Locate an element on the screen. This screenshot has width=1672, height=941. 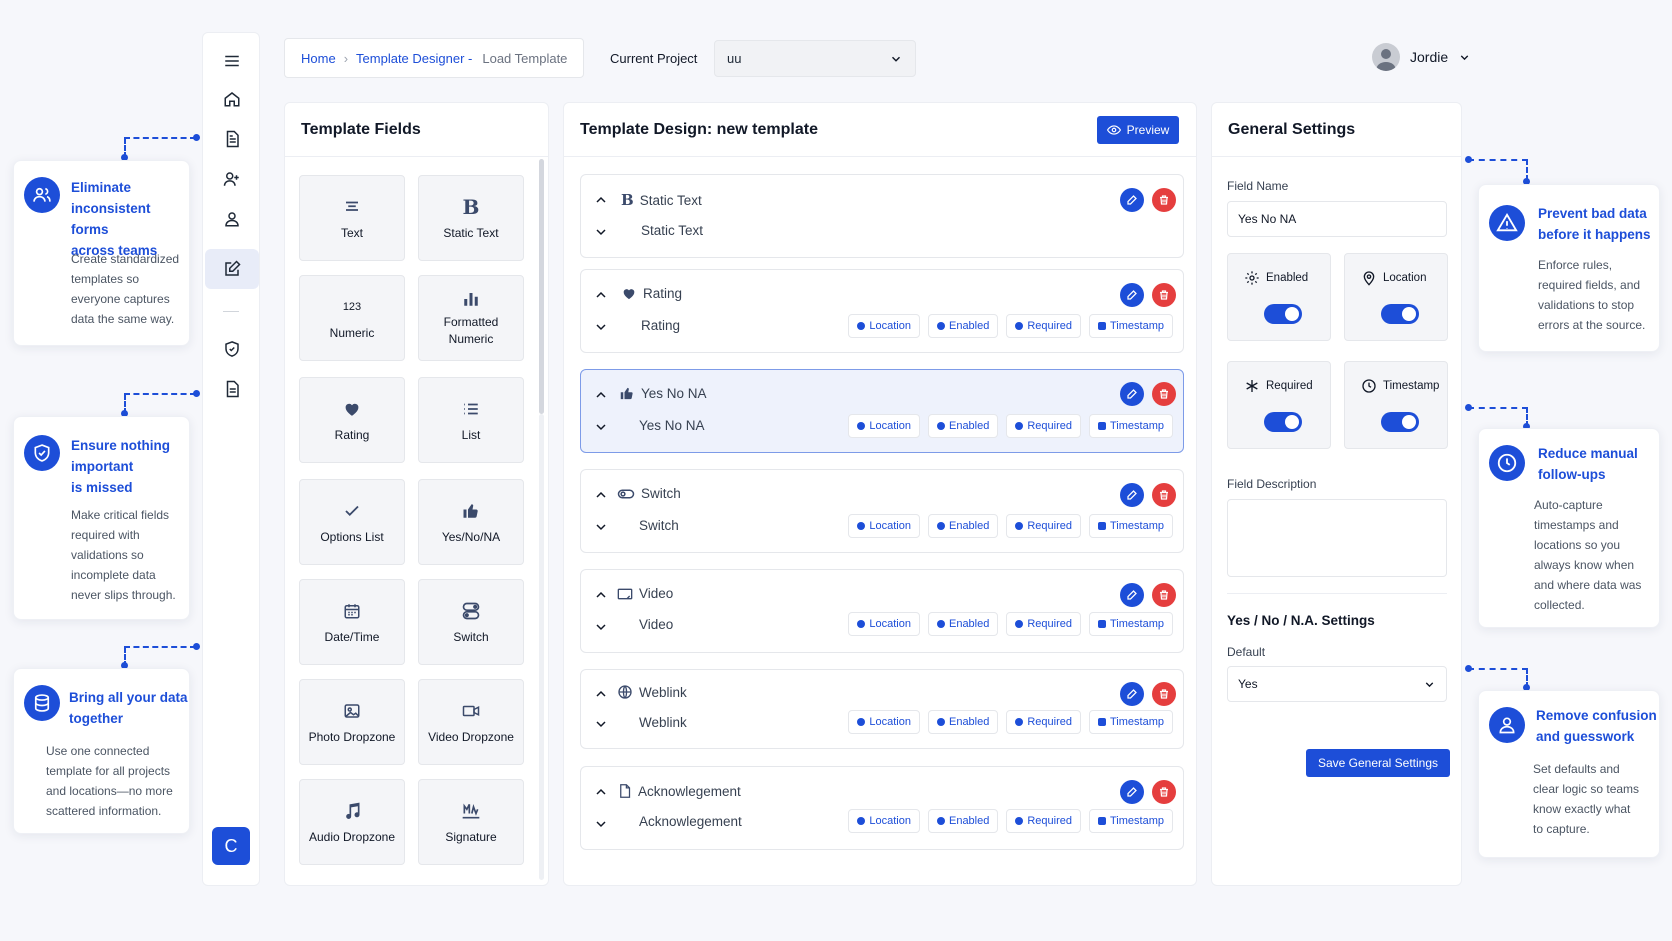
field-tile-numeric: 123 Numeric is located at coordinates (352, 318).